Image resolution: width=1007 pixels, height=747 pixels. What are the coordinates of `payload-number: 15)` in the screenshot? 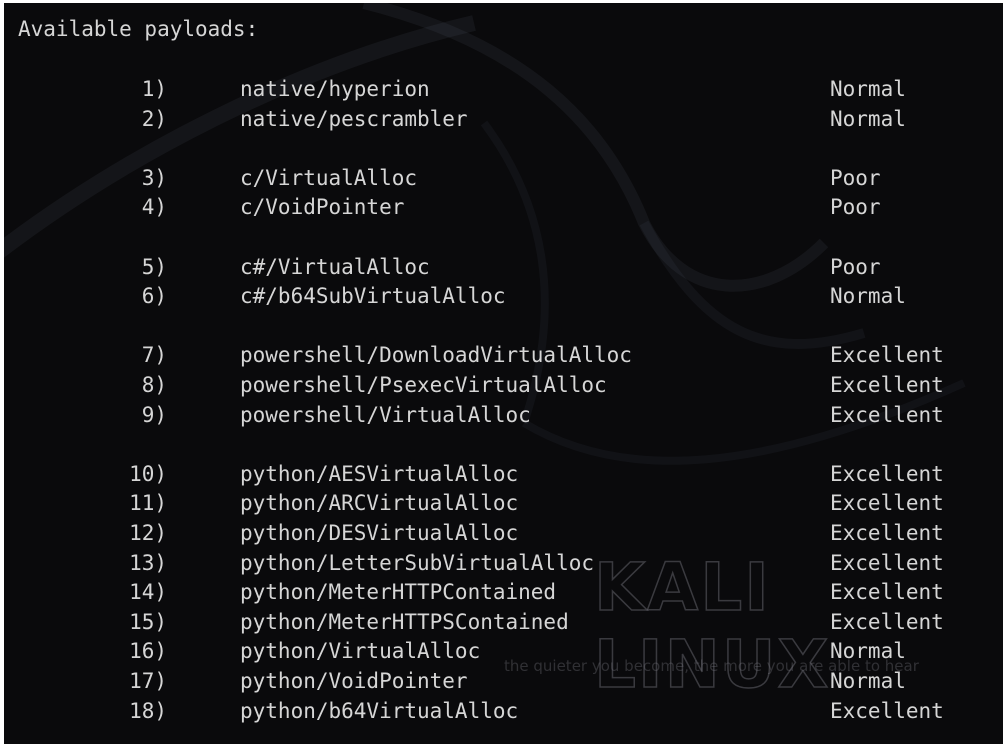 It's located at (148, 621).